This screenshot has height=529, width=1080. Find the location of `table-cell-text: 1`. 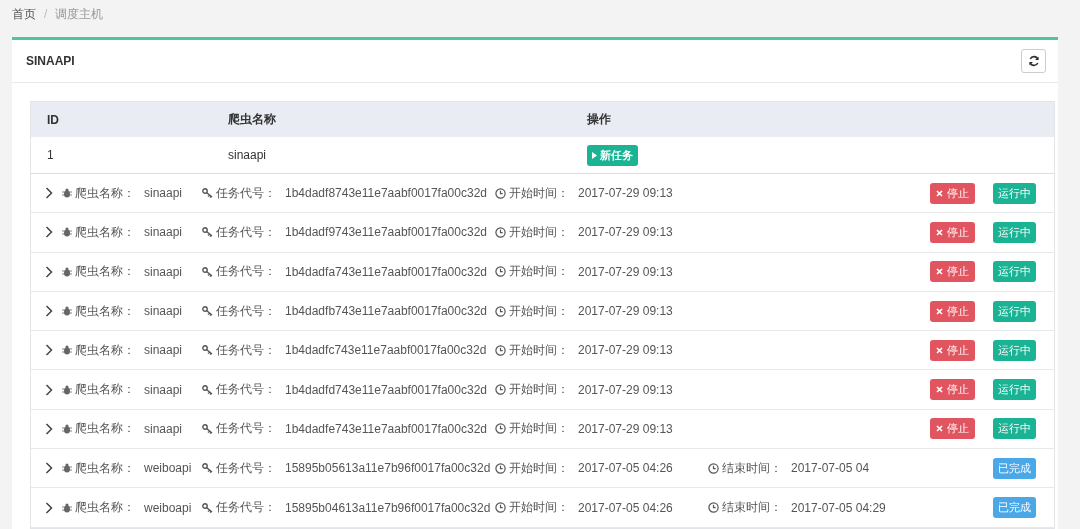

table-cell-text: 1 is located at coordinates (51, 155).